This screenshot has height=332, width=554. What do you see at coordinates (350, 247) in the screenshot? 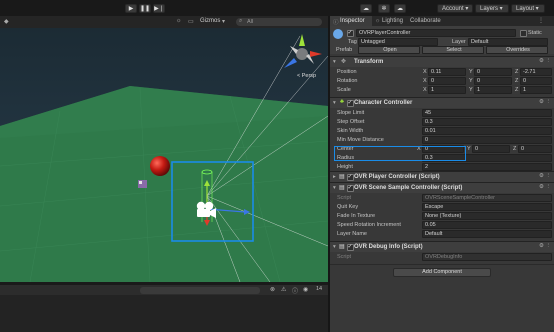
I see `ovr-debug-info-enabled-checkbox` at bounding box center [350, 247].